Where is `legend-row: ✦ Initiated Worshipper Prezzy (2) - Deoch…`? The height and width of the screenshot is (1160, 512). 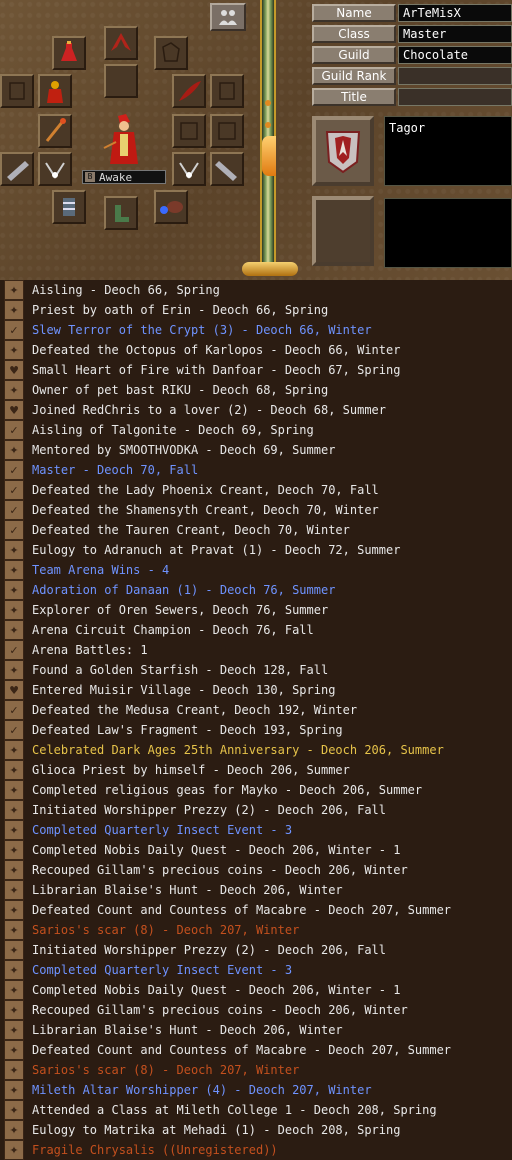 legend-row: ✦ Initiated Worshipper Prezzy (2) - Deoch… is located at coordinates (256, 810).